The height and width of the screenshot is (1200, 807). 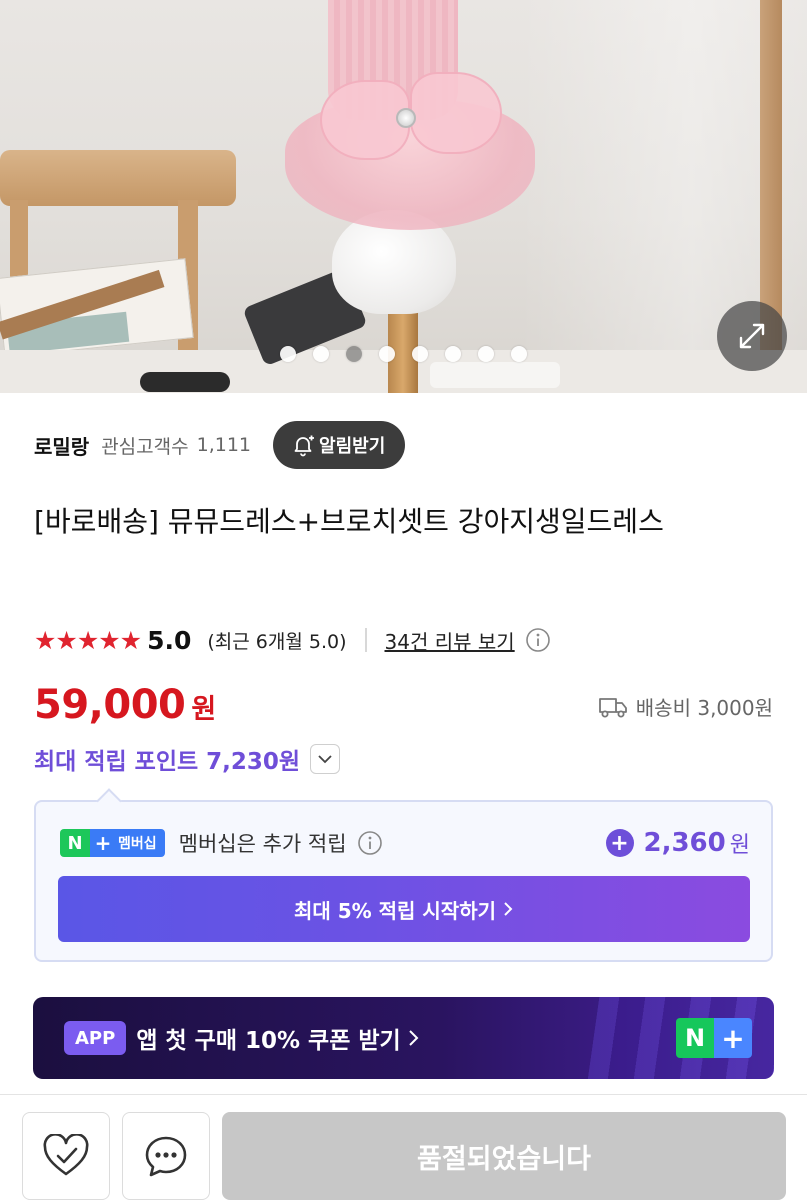 I want to click on watchers-label: 관심고객수, so click(x=145, y=446).